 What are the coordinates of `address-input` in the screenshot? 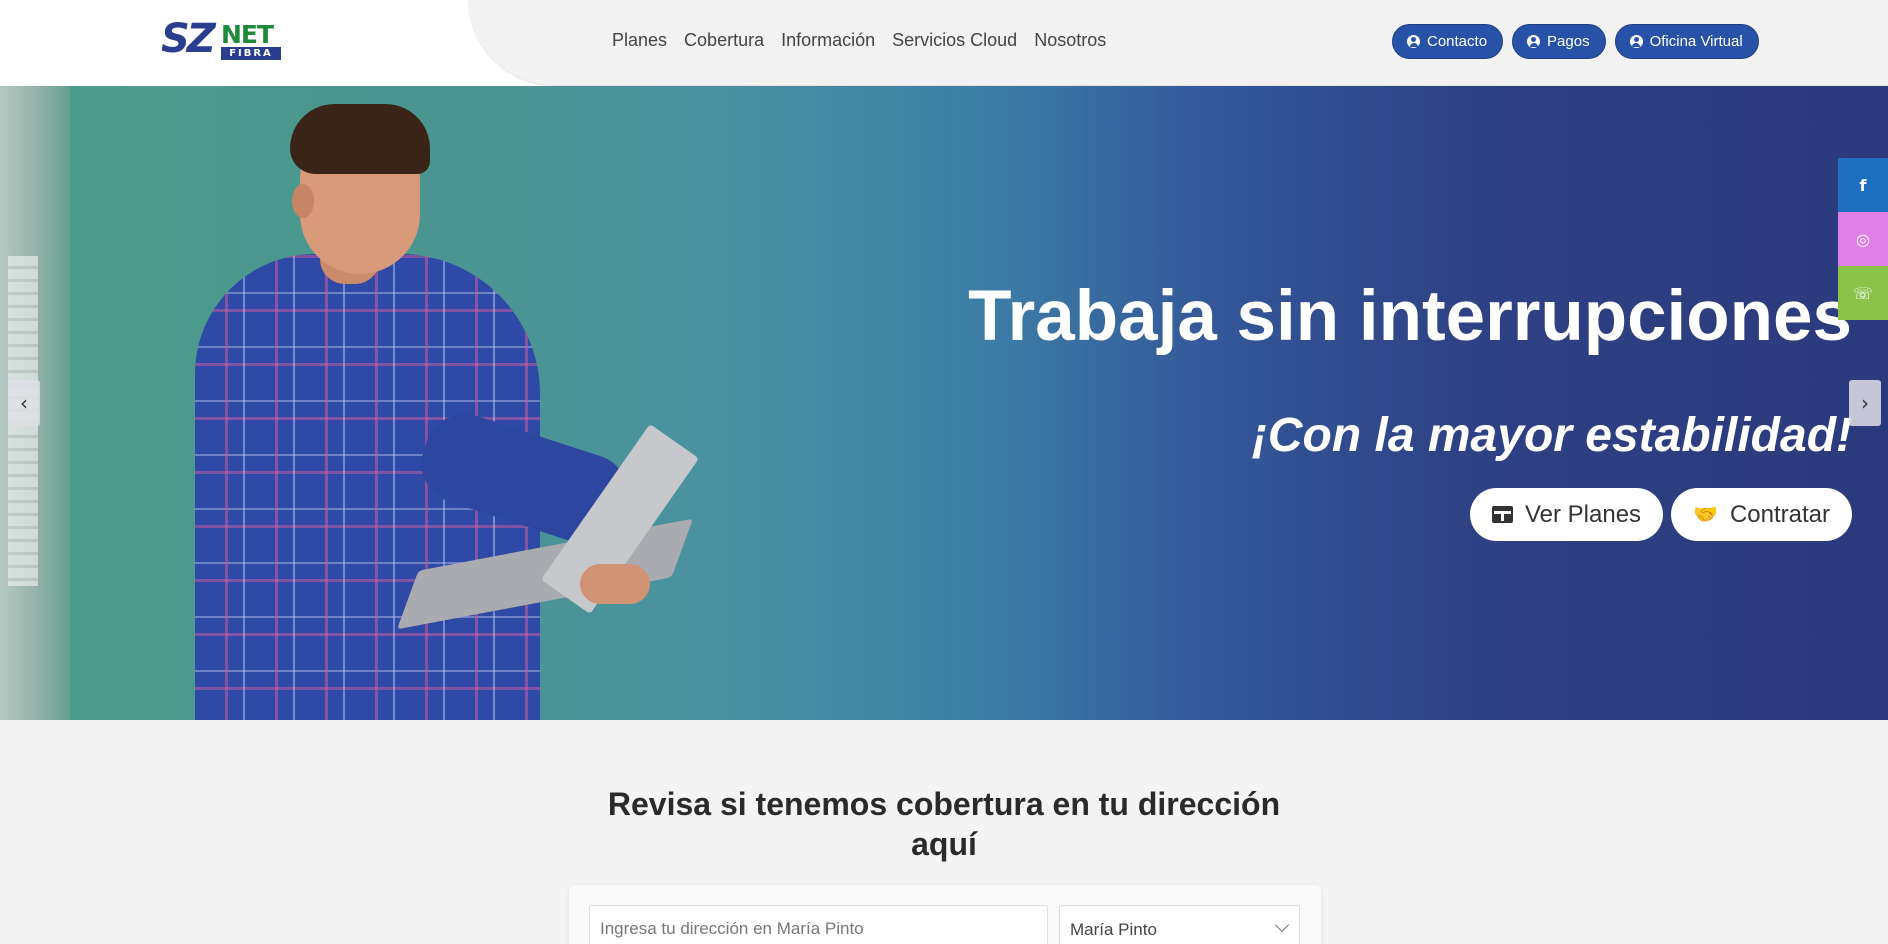 It's located at (818, 924).